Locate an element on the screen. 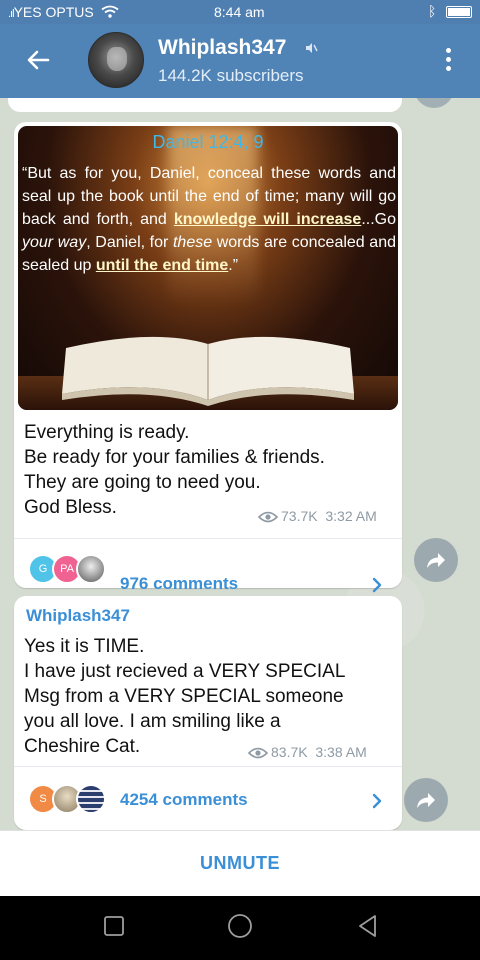 This screenshot has height=960, width=480. open-book-illustration is located at coordinates (208, 371).